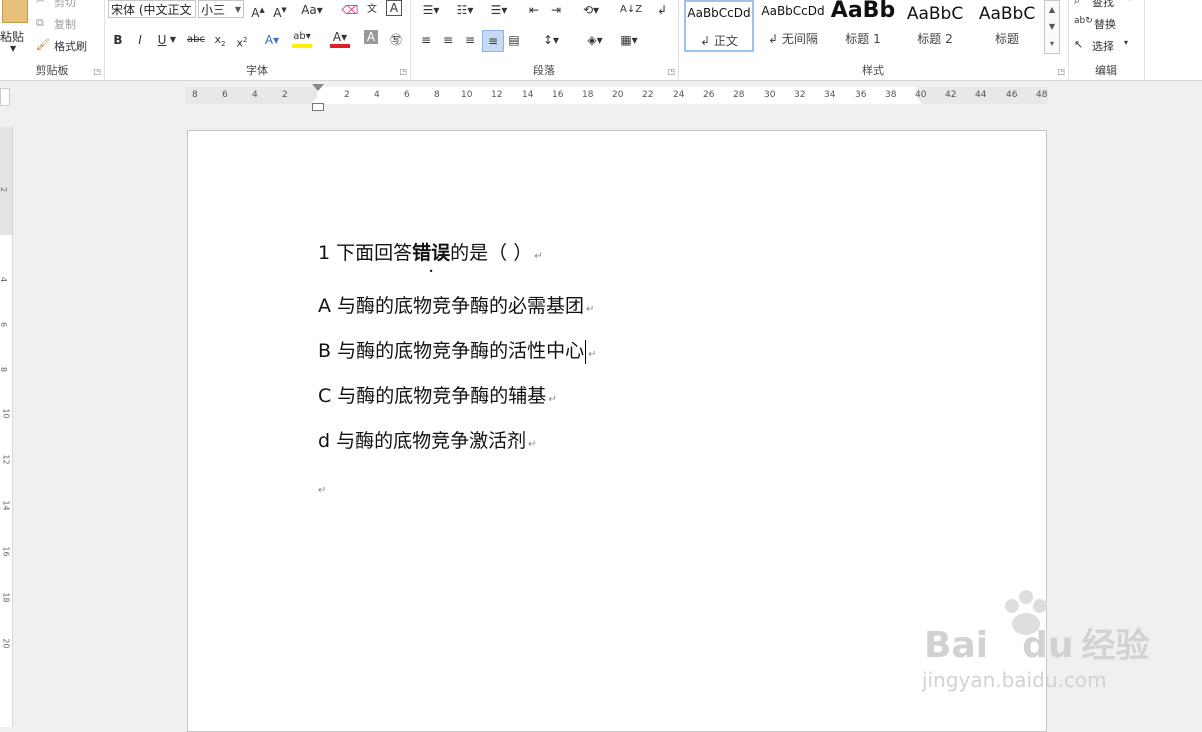 This screenshot has height=732, width=1202. Describe the element at coordinates (491, 253) in the screenshot. I see `question-text-post: 的是（ ）` at that location.